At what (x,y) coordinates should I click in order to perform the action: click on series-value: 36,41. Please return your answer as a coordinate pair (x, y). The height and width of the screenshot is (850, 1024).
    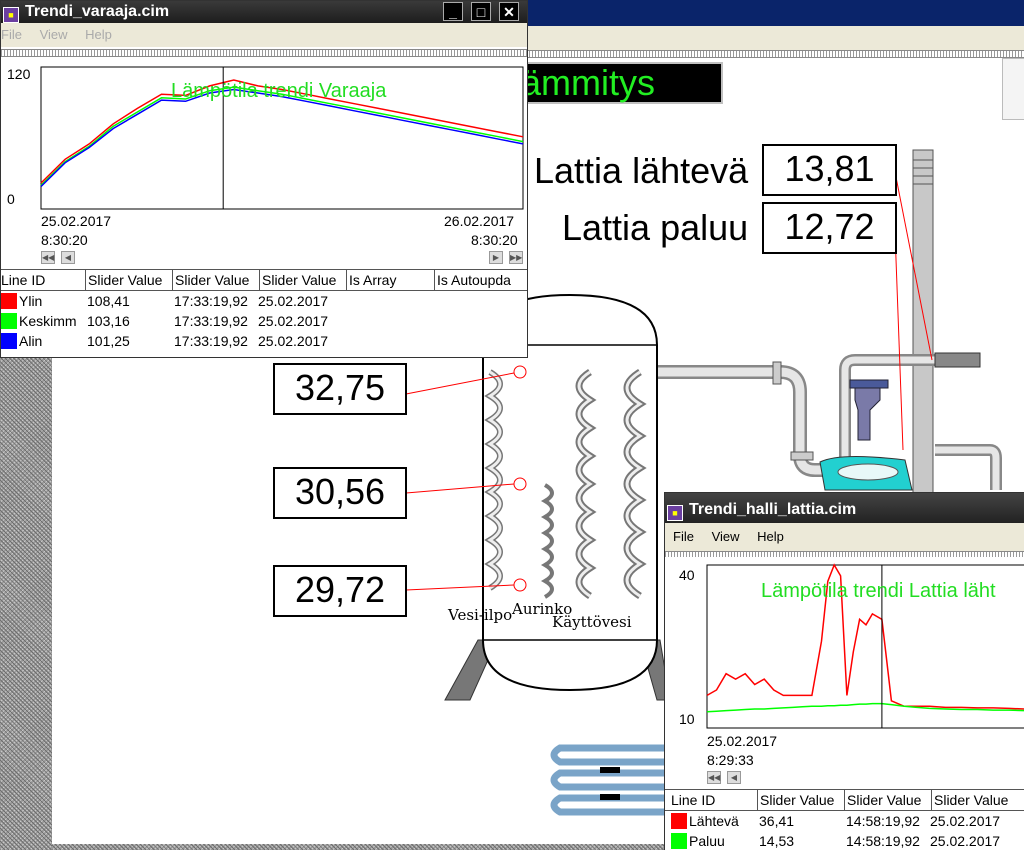
    Looking at the image, I should click on (777, 821).